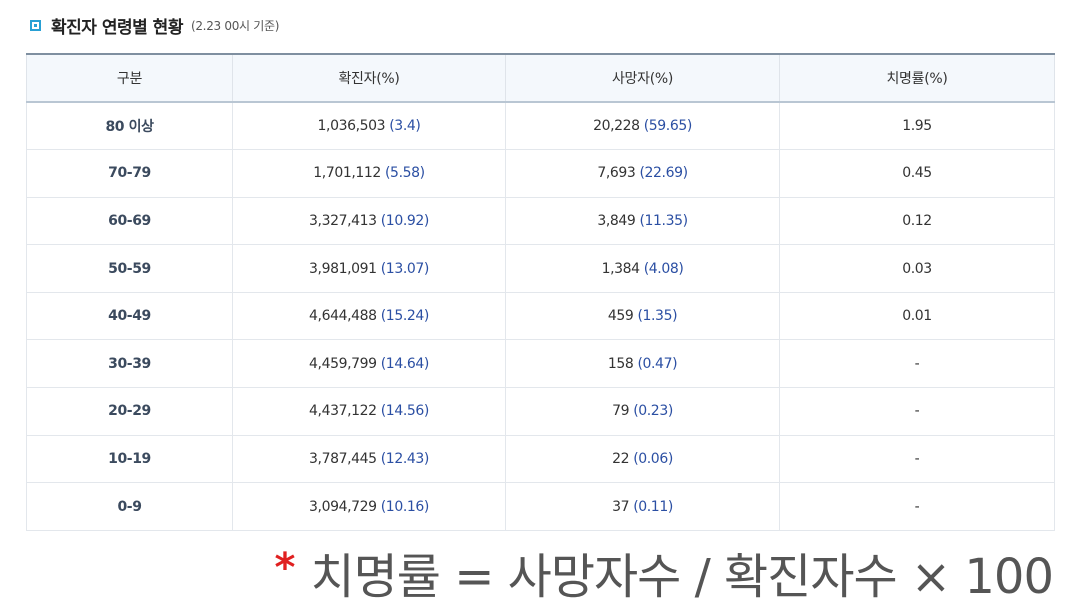 This screenshot has height=611, width=1080. What do you see at coordinates (129, 268) in the screenshot?
I see `age-group-cell: 50-59` at bounding box center [129, 268].